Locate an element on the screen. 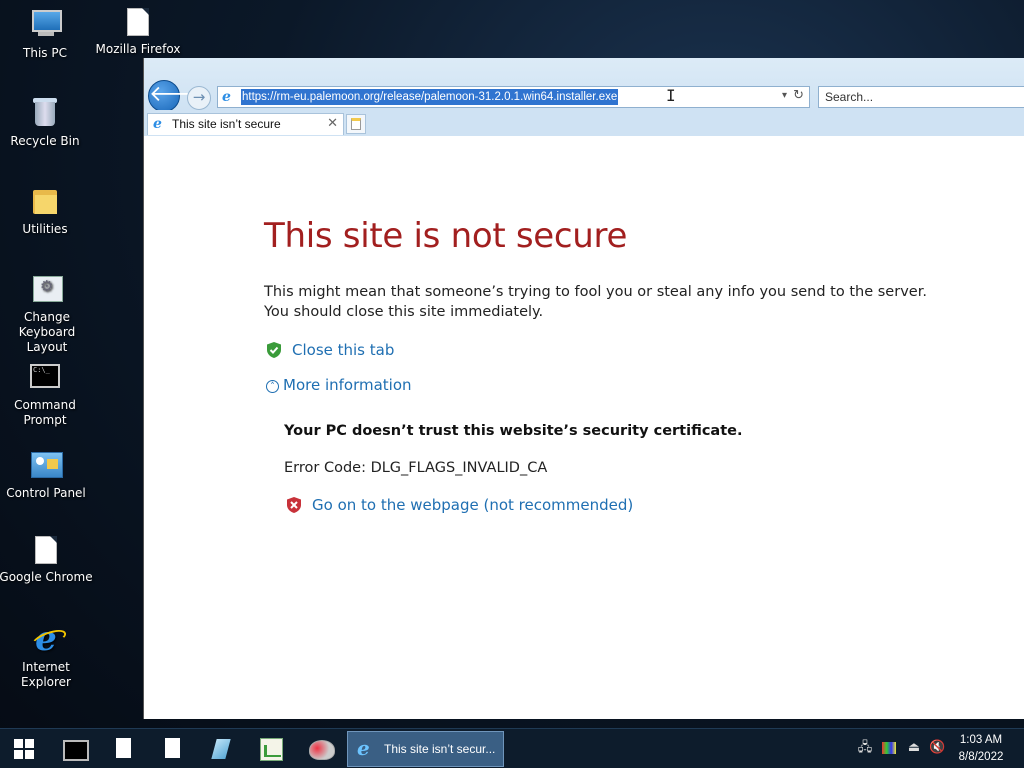 The height and width of the screenshot is (768, 1024). recycle-bin-icon is located at coordinates (45, 113).